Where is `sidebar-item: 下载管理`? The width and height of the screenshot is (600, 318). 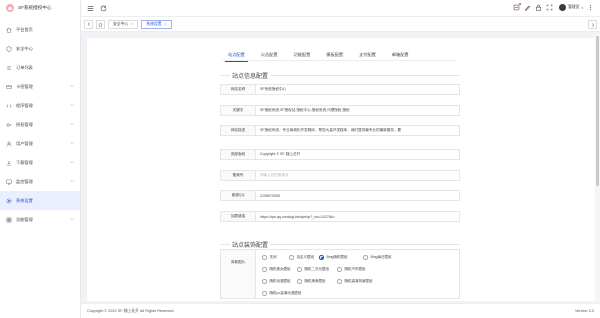 sidebar-item: 下载管理 is located at coordinates (40, 162).